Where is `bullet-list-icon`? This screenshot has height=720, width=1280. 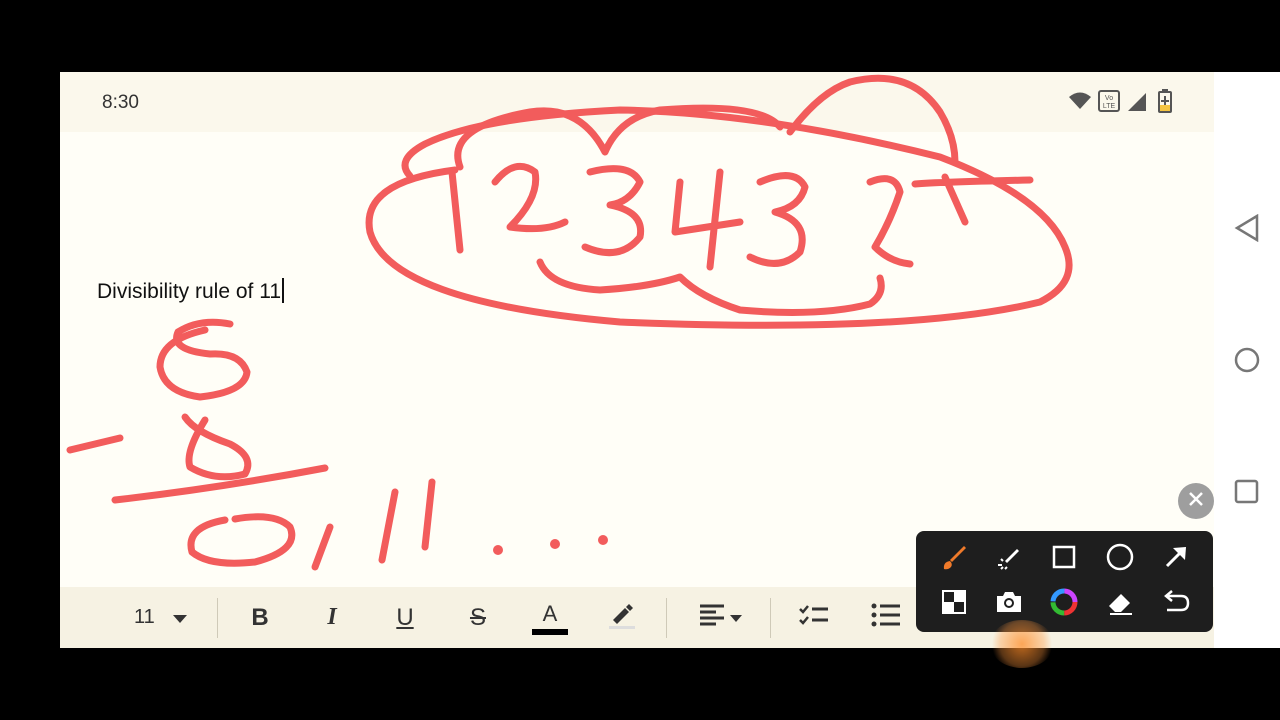 bullet-list-icon is located at coordinates (886, 617).